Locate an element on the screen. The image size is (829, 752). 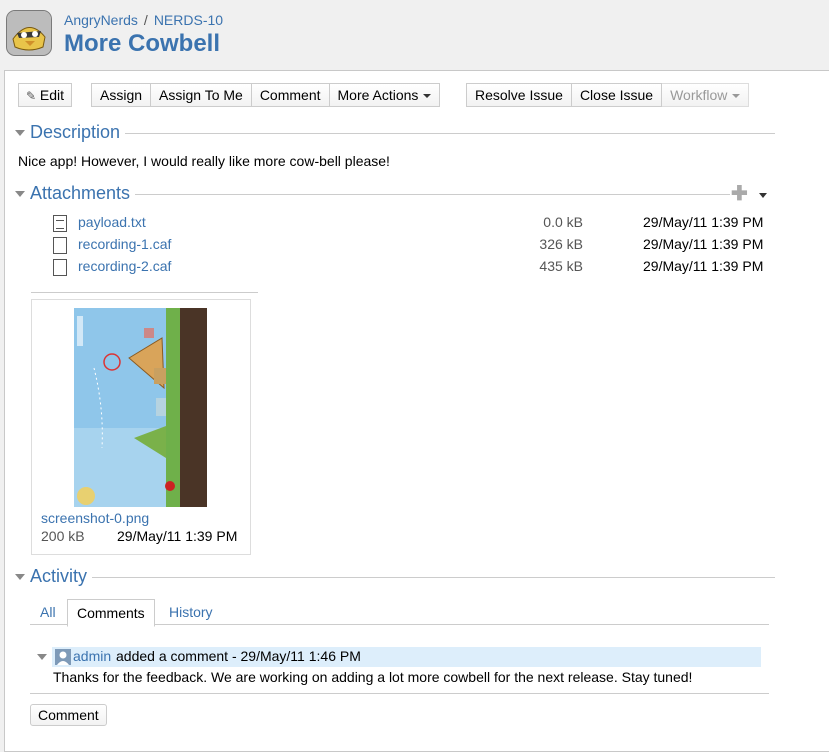
more-actions-button: More Actions is located at coordinates (385, 95).